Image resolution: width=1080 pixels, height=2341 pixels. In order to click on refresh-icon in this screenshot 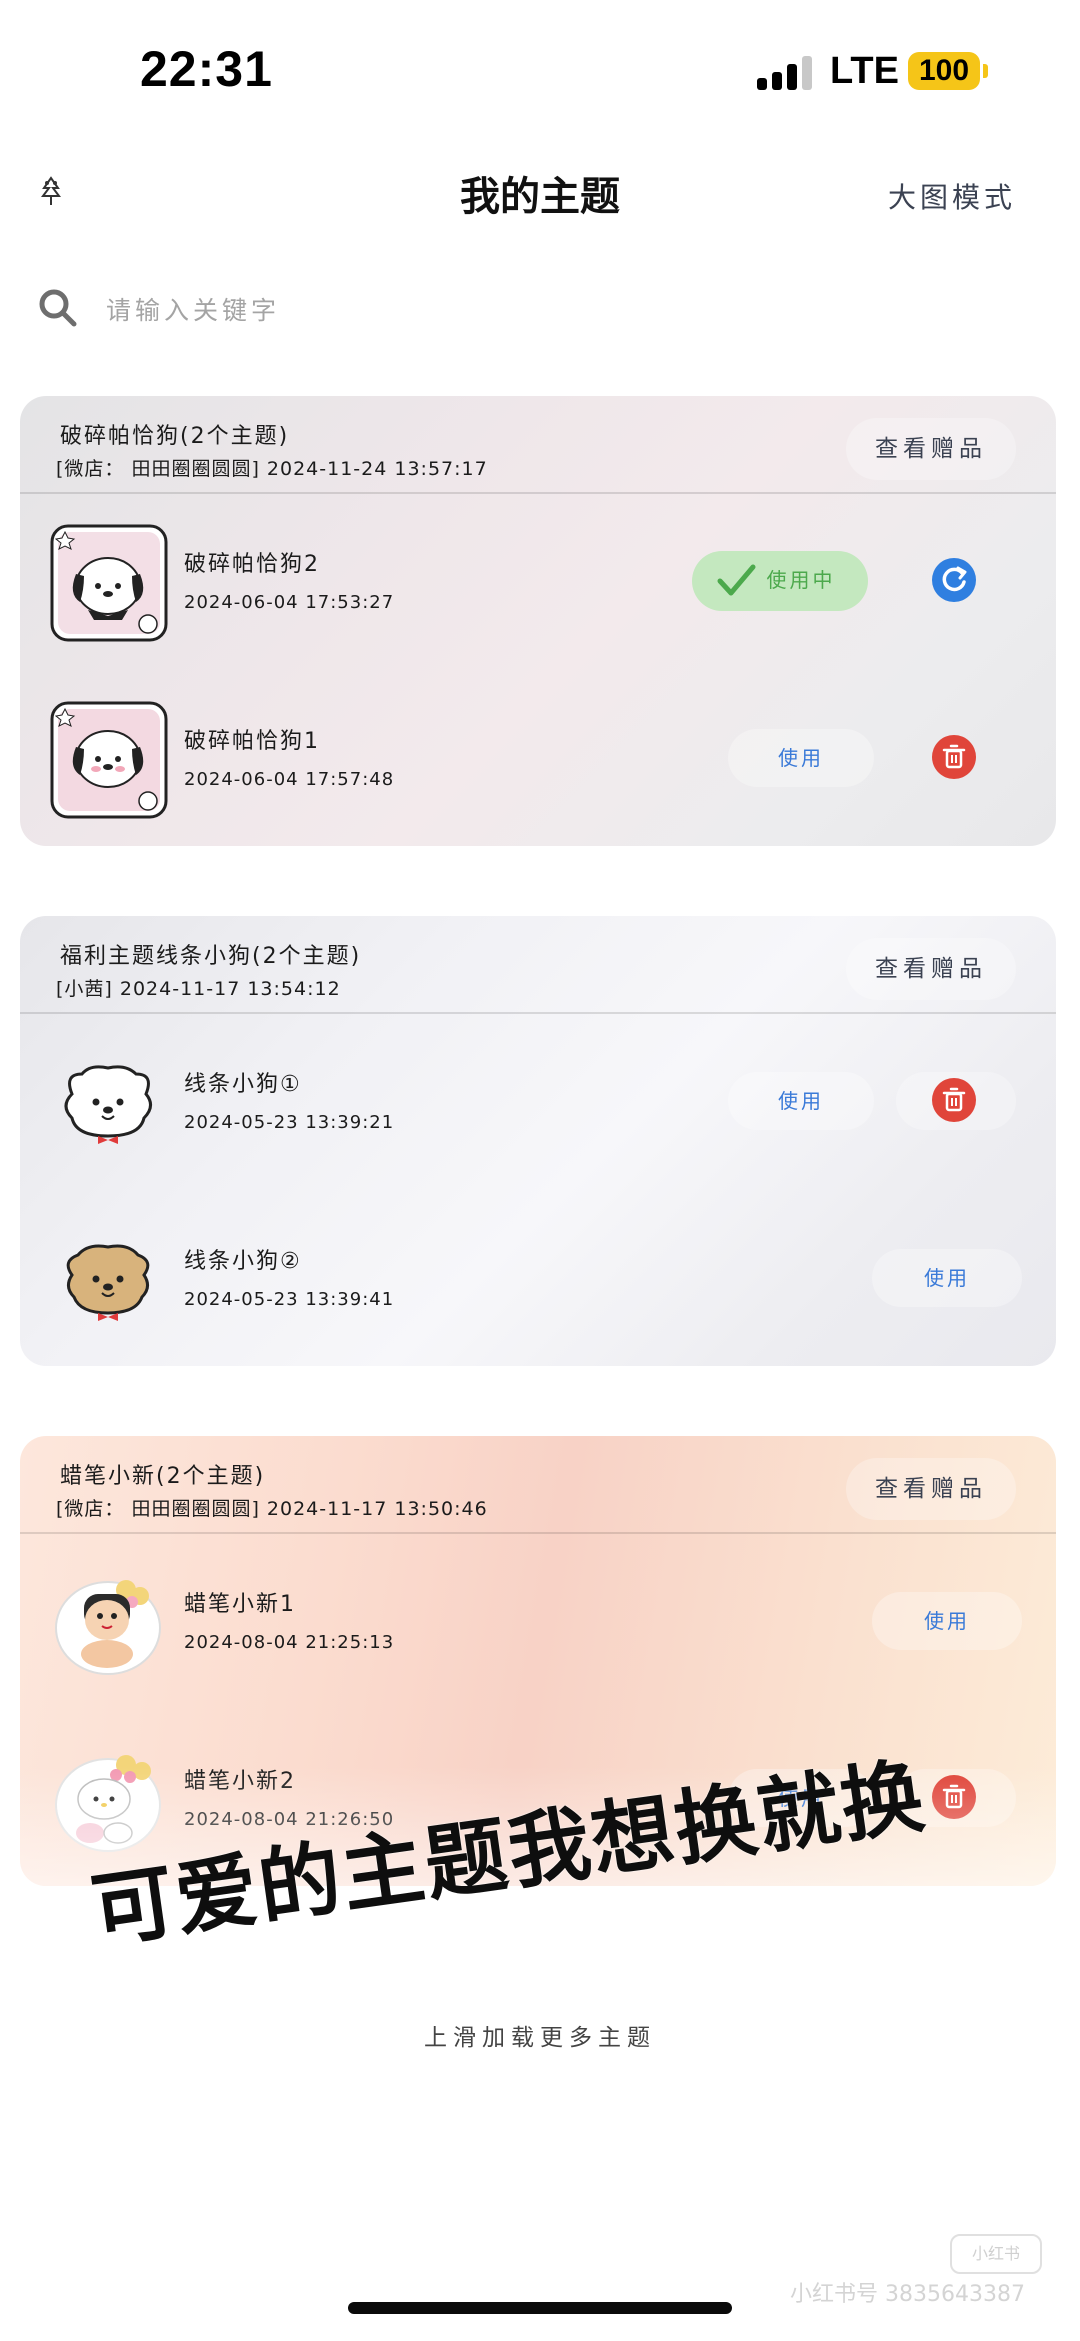, I will do `click(954, 580)`.